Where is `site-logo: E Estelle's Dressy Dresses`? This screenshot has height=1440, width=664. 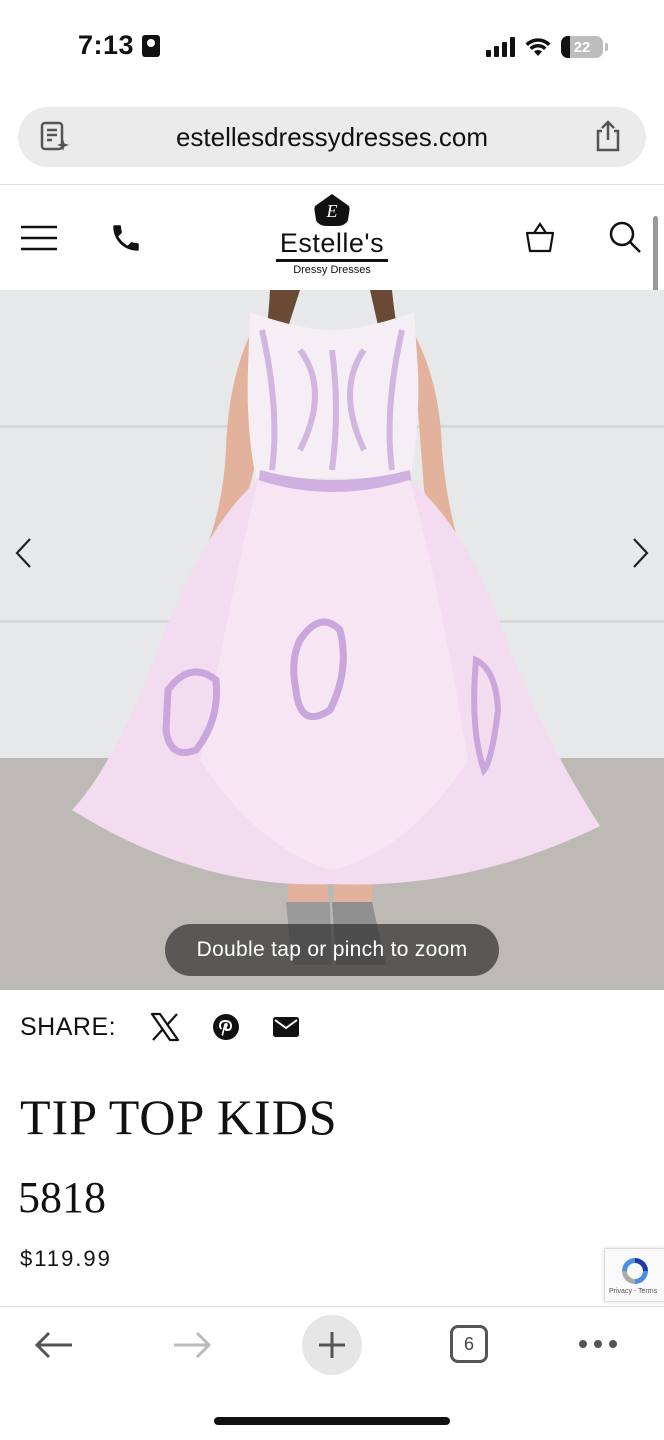 site-logo: E Estelle's Dressy Dresses is located at coordinates (332, 237).